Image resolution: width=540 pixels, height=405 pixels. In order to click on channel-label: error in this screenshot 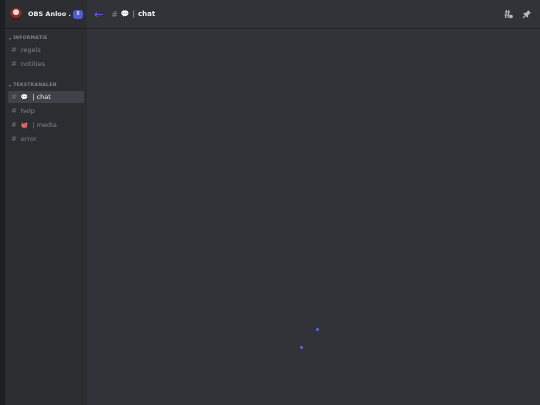, I will do `click(28, 139)`.